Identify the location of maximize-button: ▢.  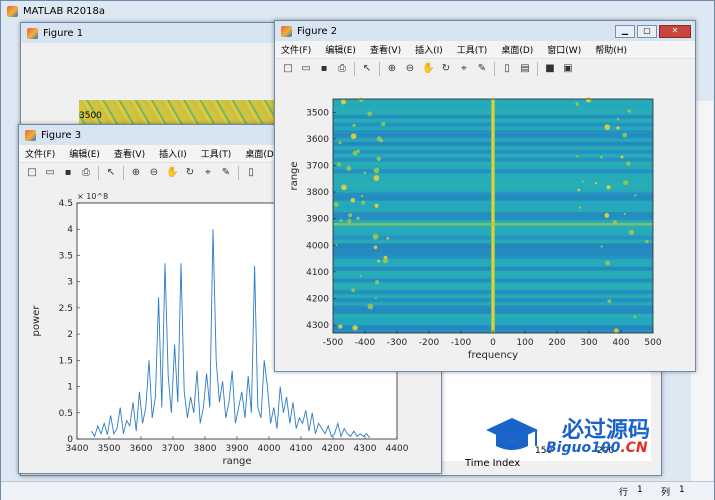
(647, 31).